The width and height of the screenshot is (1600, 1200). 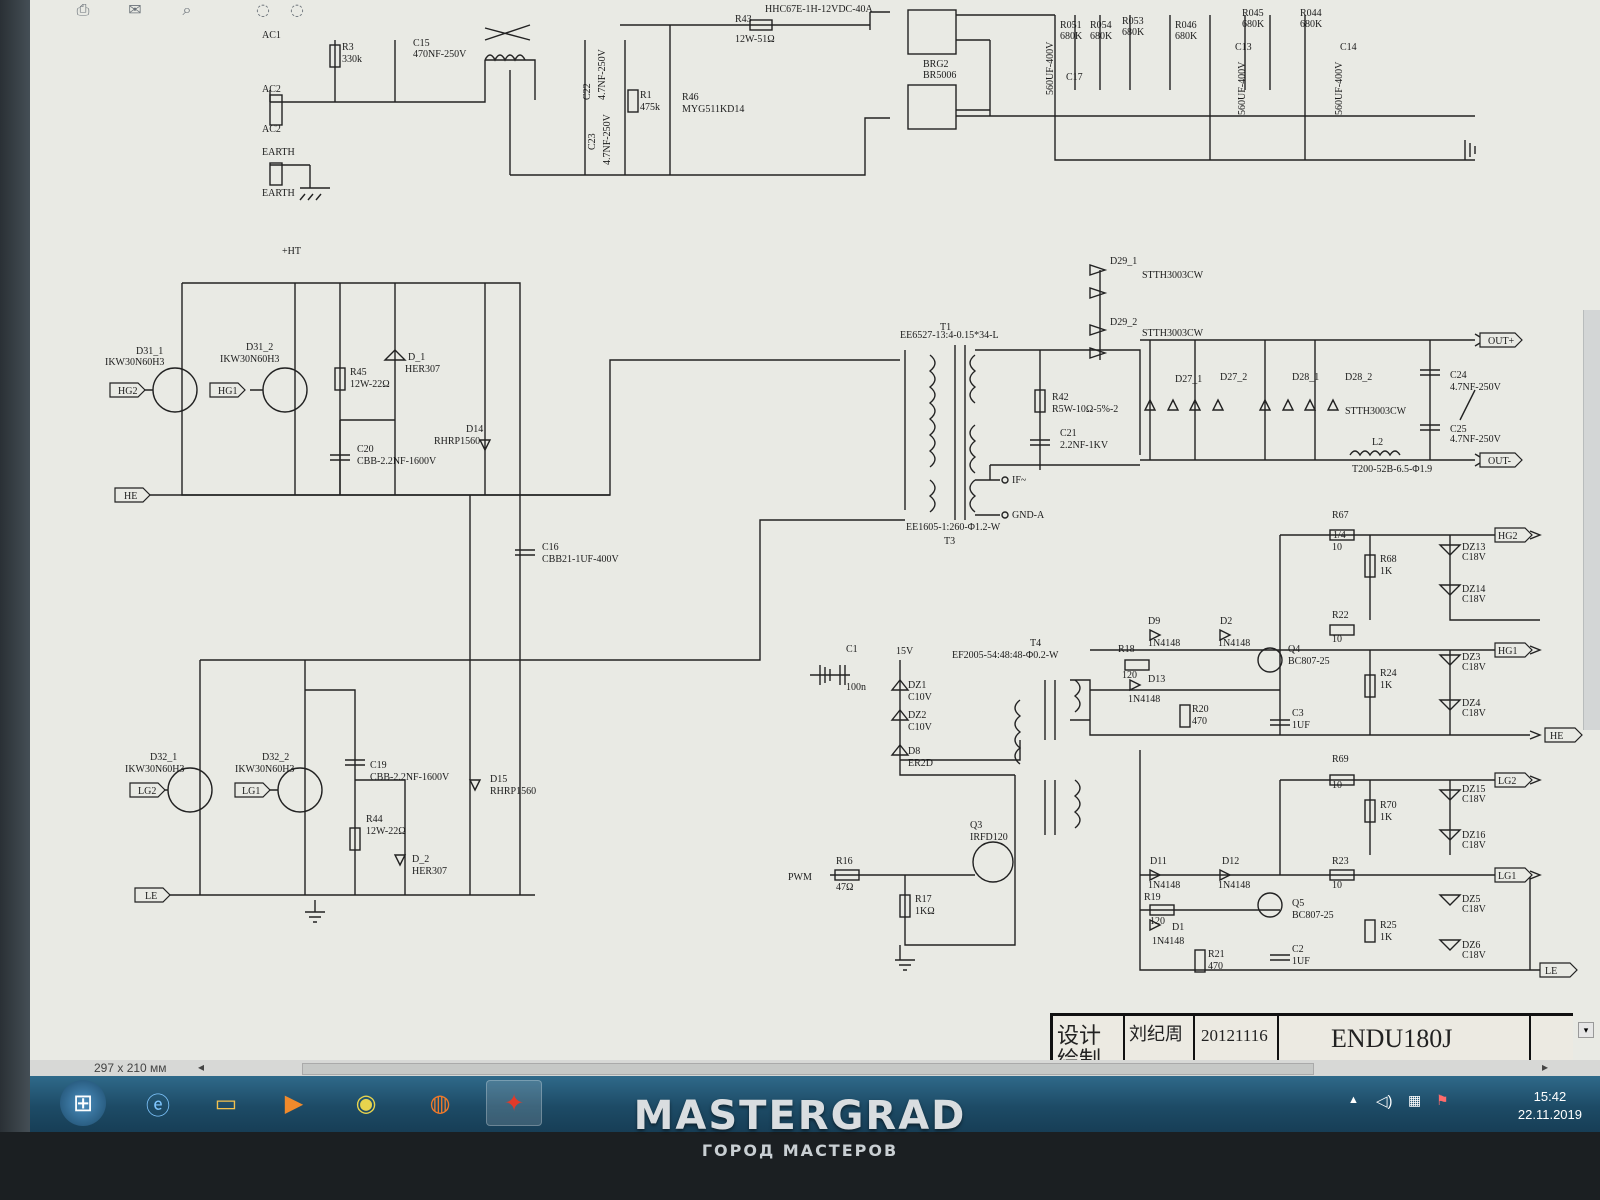 I want to click on label-d14: D14, so click(x=474, y=429).